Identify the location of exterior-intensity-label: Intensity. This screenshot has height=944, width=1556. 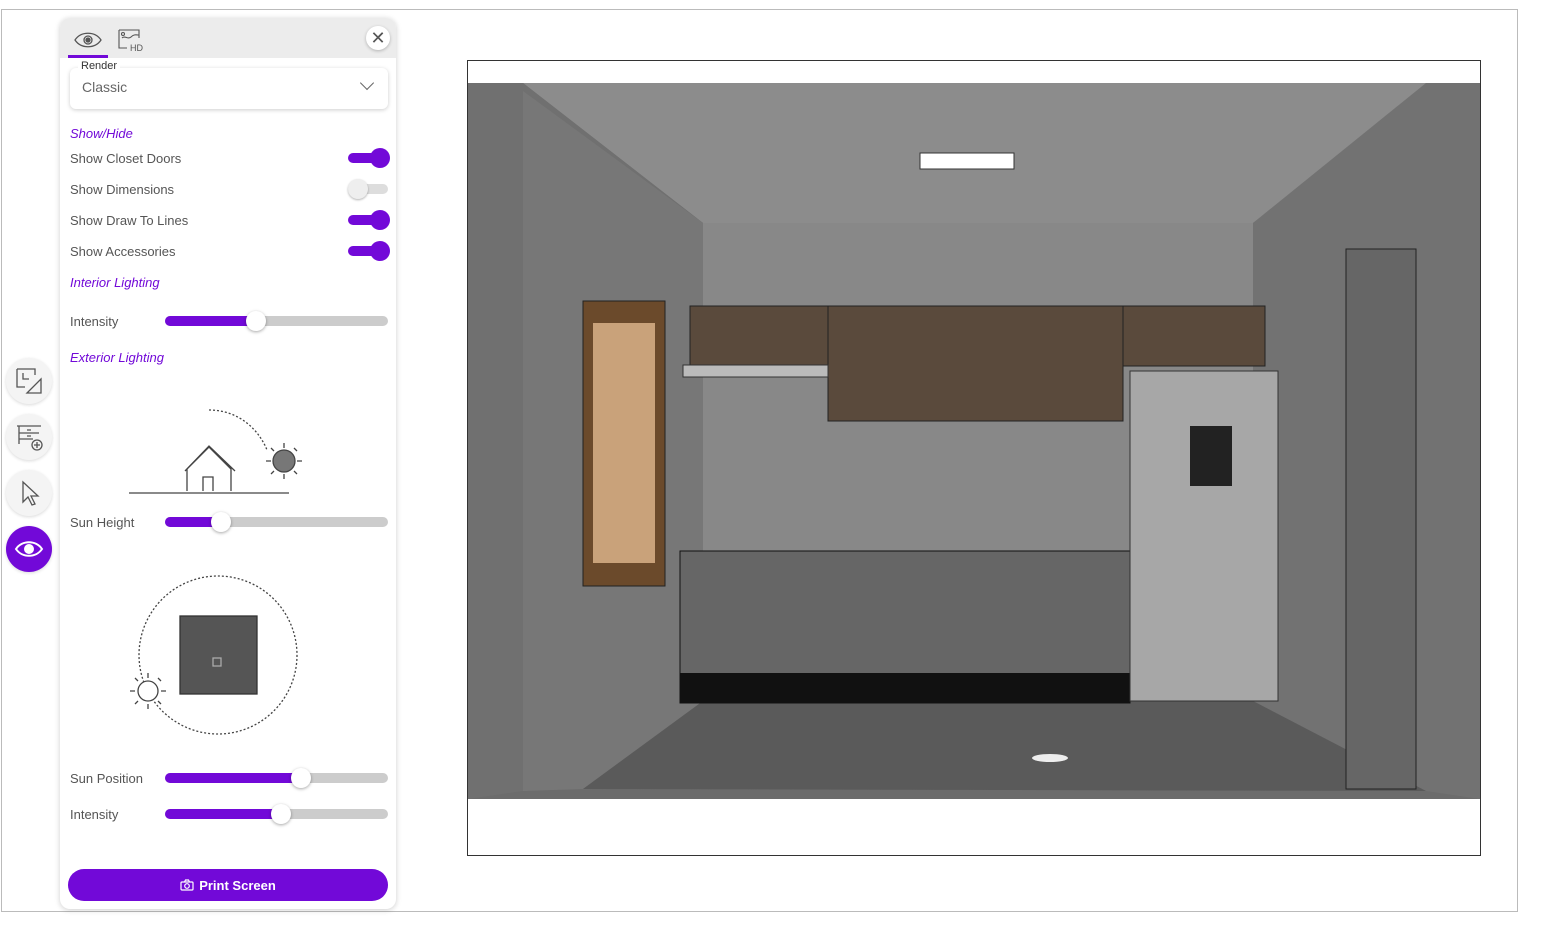
(94, 814).